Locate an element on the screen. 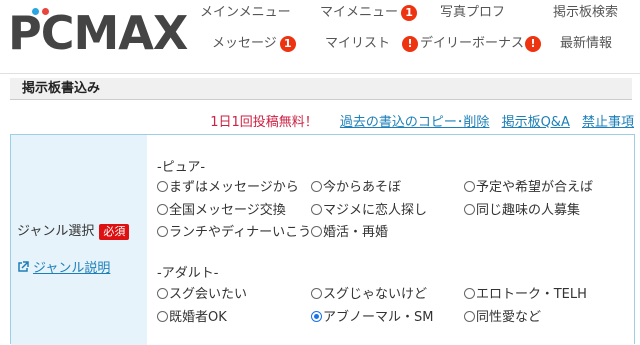  pcmax-logo: PCMAX is located at coordinates (98, 32).